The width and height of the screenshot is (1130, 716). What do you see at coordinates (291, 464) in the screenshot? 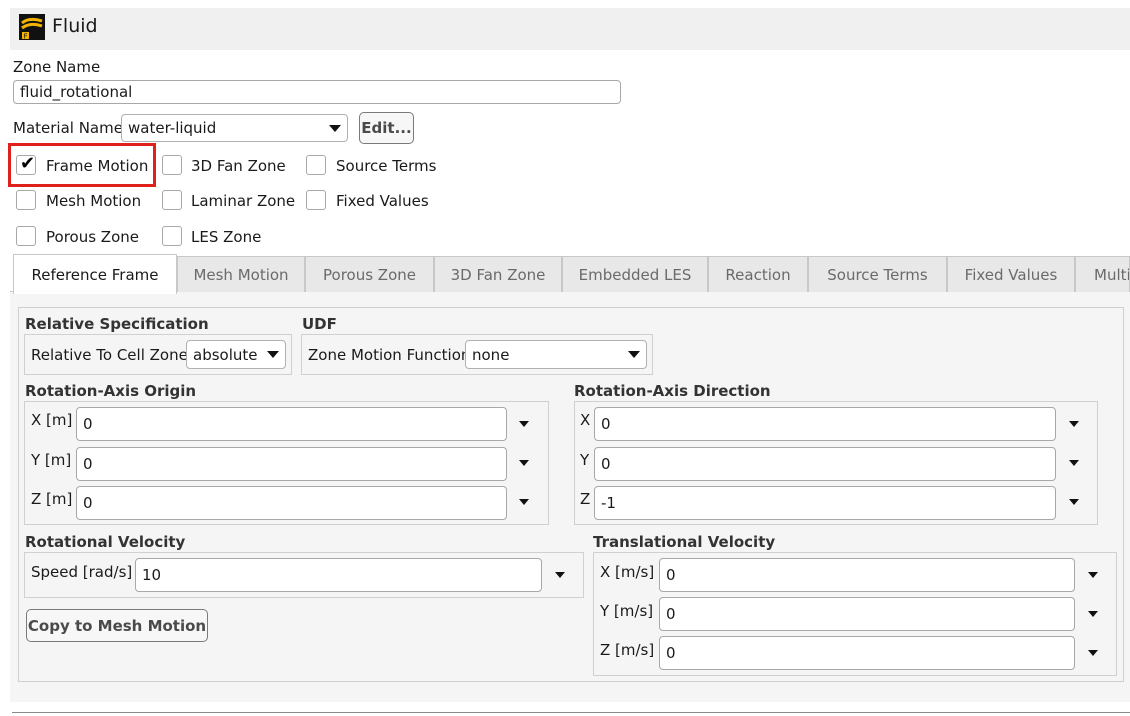
I see `origin-y-input: 0` at bounding box center [291, 464].